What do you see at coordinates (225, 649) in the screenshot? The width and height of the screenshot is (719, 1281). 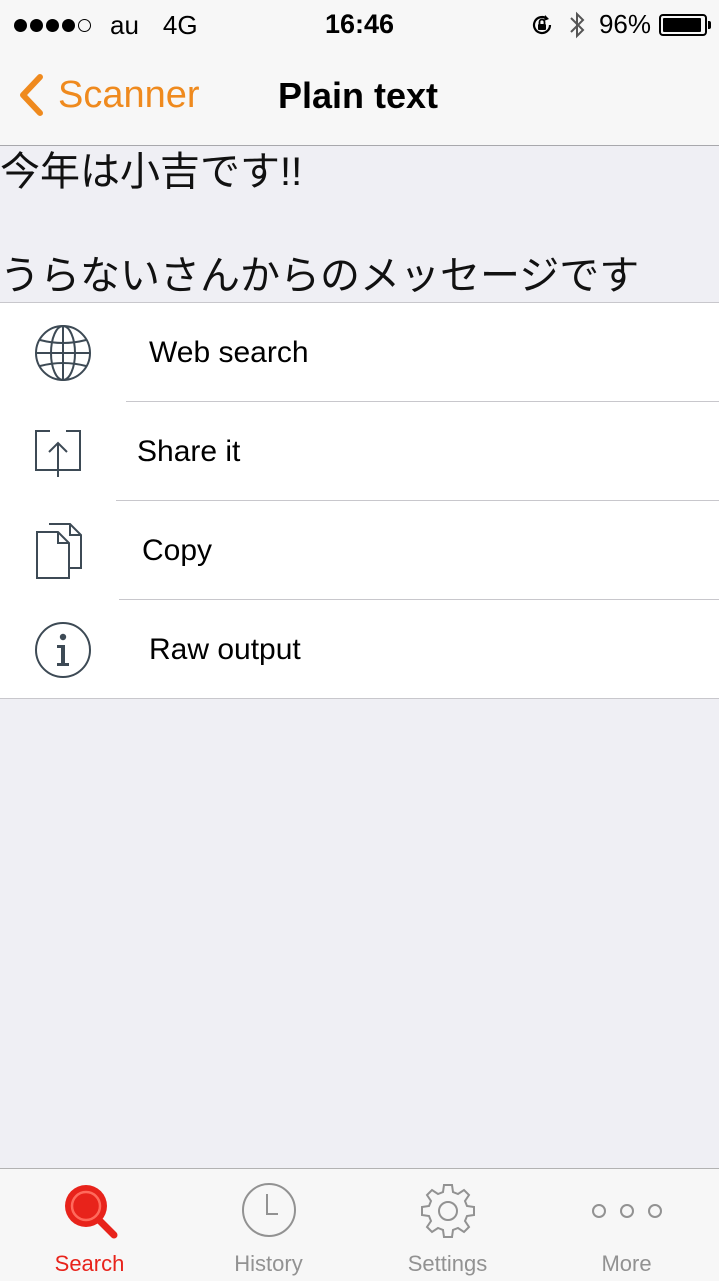 I see `raw-output-label: Raw output` at bounding box center [225, 649].